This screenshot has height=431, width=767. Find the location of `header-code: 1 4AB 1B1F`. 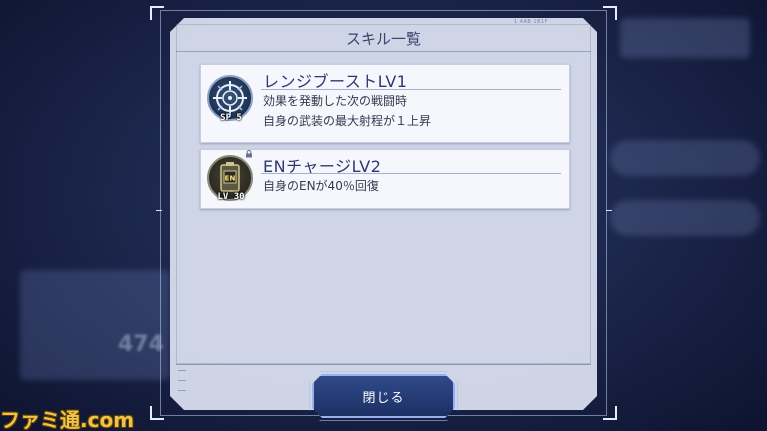

header-code: 1 4AB 1B1F is located at coordinates (531, 22).